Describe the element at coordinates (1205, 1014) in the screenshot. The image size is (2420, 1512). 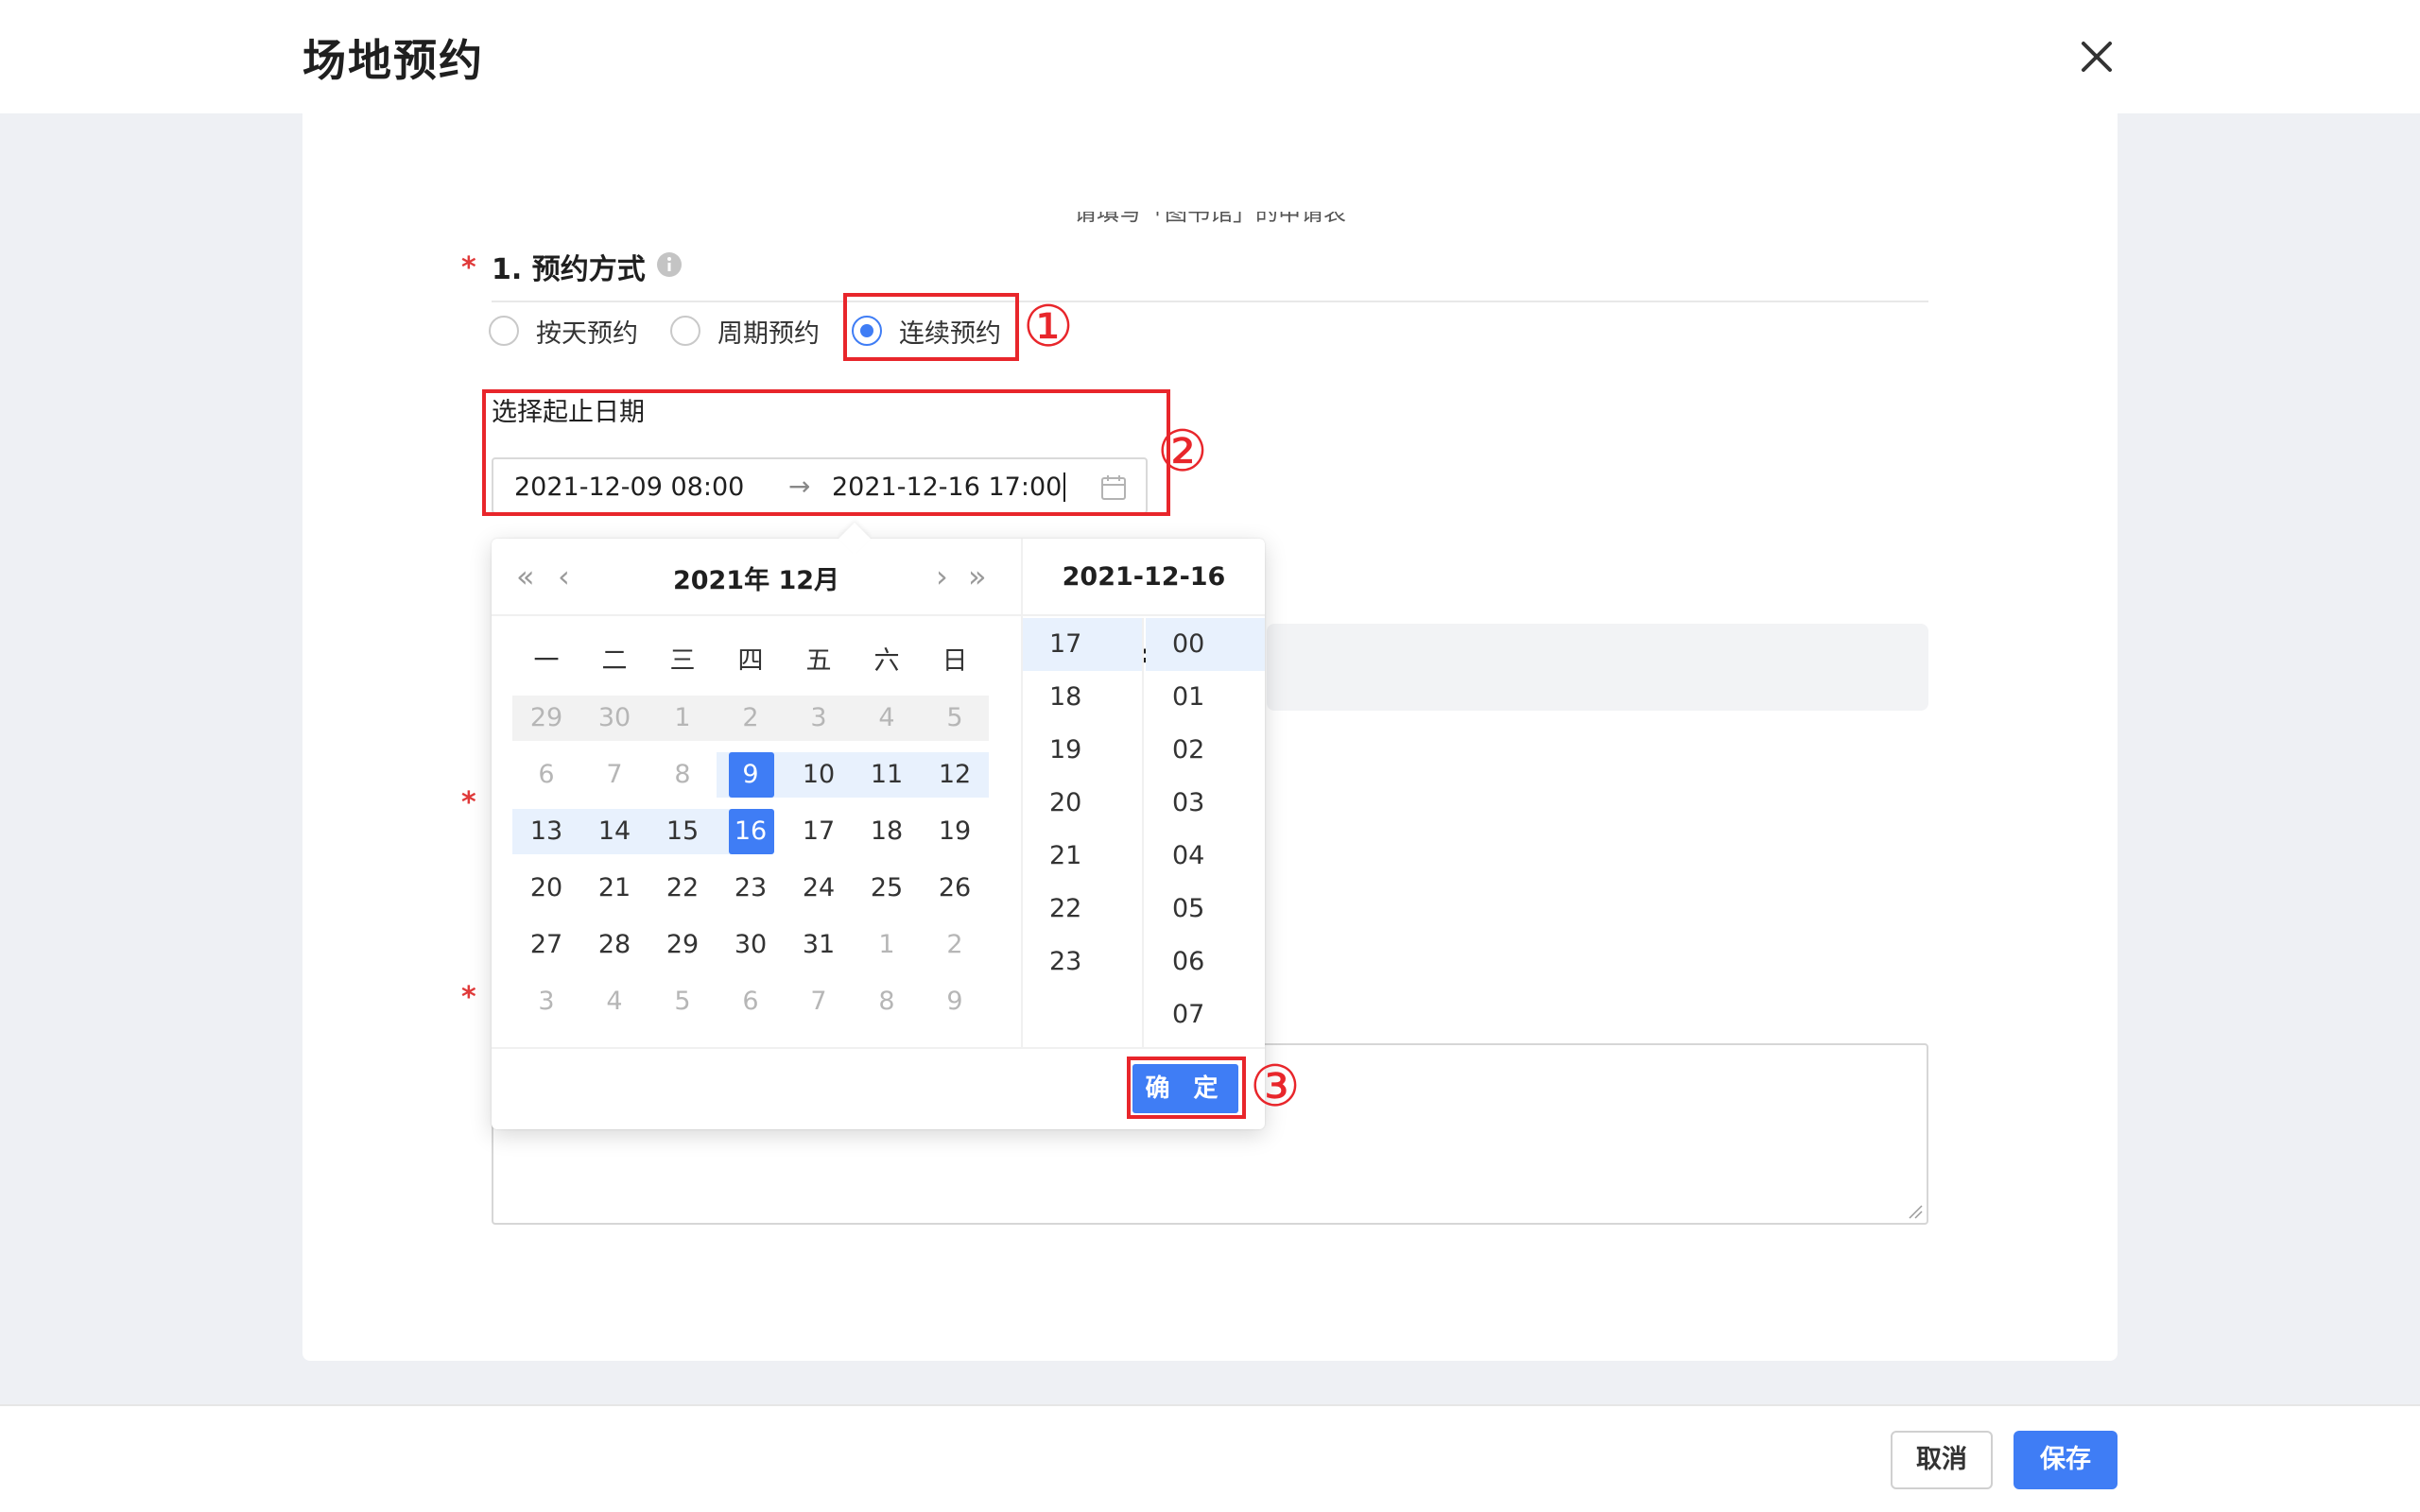
I see `minute-option: 07` at that location.